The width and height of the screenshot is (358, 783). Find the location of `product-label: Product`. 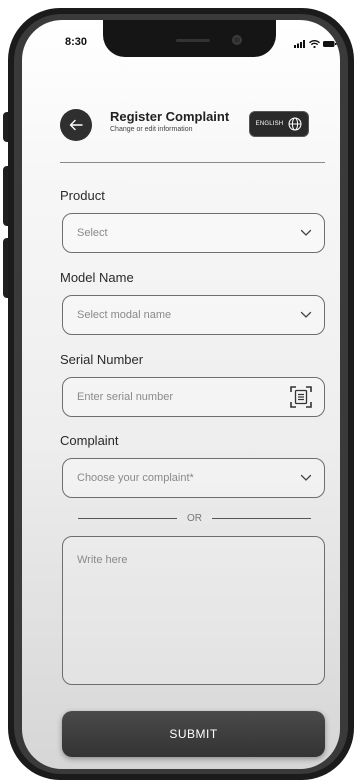

product-label: Product is located at coordinates (82, 195).